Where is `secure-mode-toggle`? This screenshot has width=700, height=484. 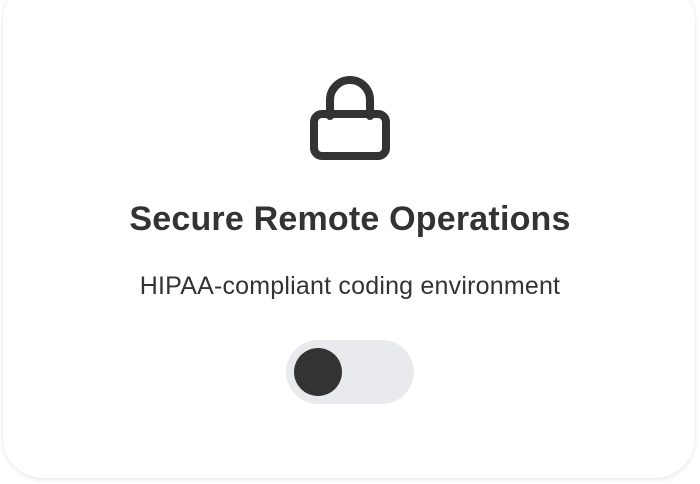 secure-mode-toggle is located at coordinates (350, 372).